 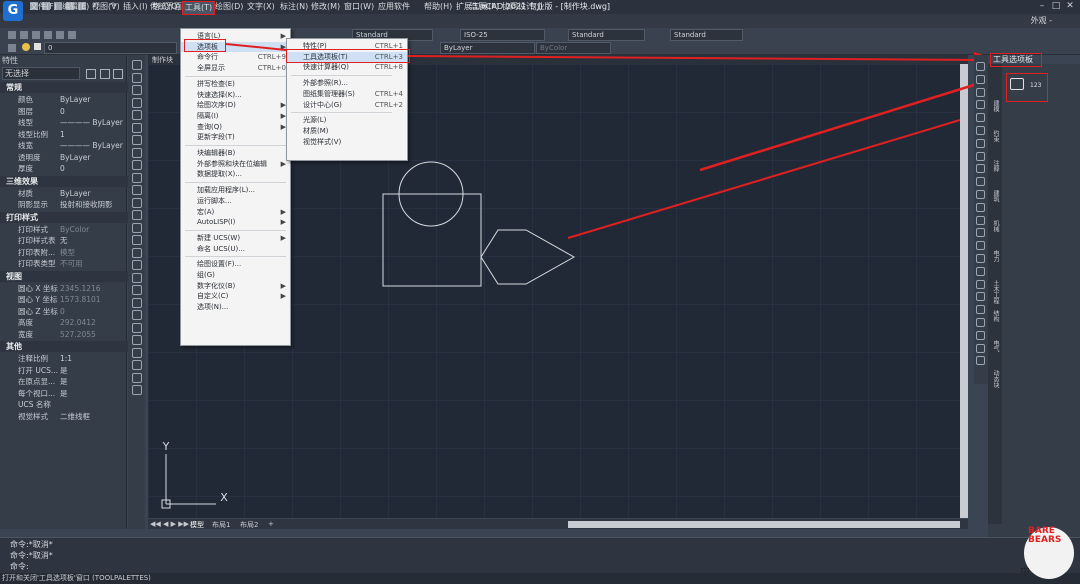 What do you see at coordinates (1017, 84) in the screenshot?
I see `block-tool-icon` at bounding box center [1017, 84].